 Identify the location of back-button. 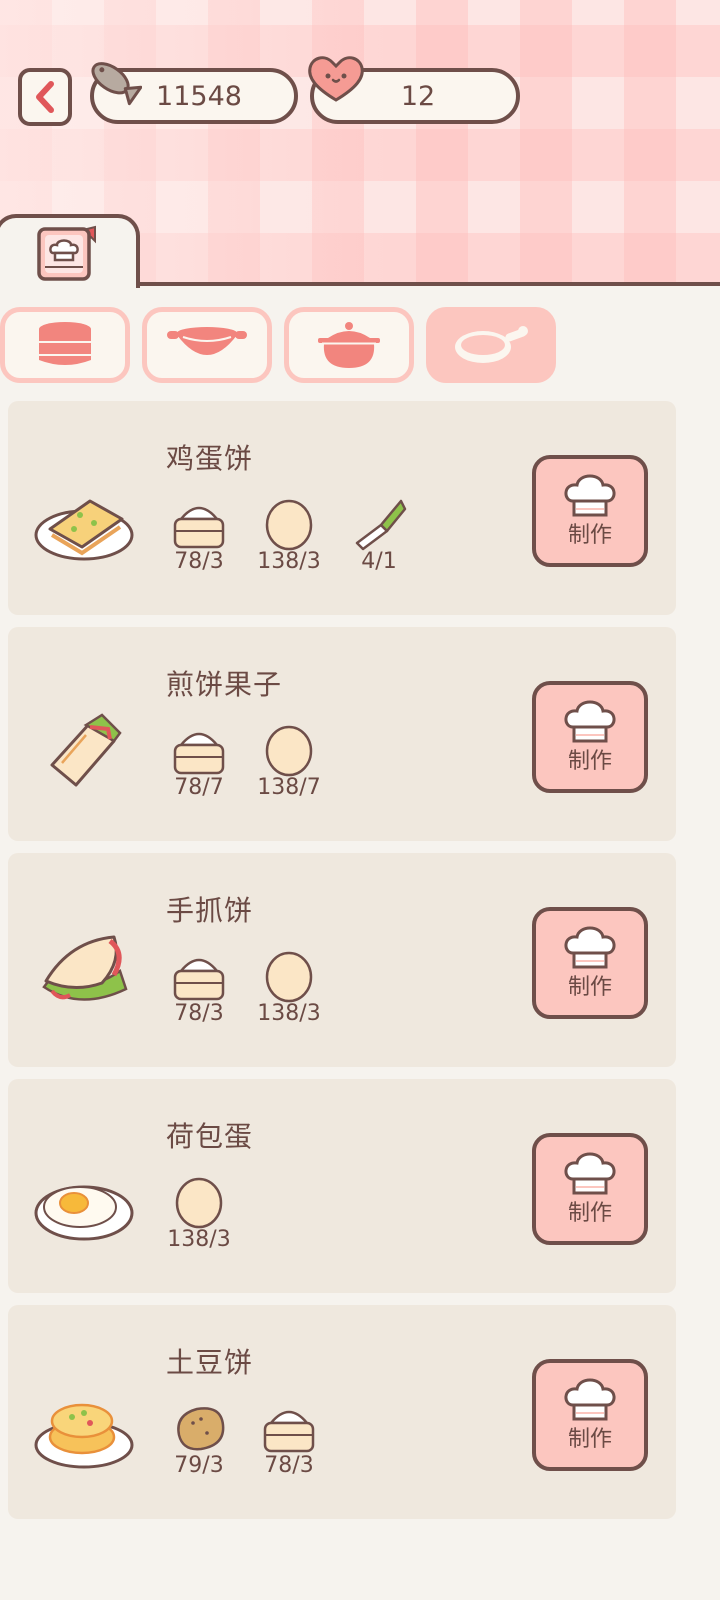
(45, 97).